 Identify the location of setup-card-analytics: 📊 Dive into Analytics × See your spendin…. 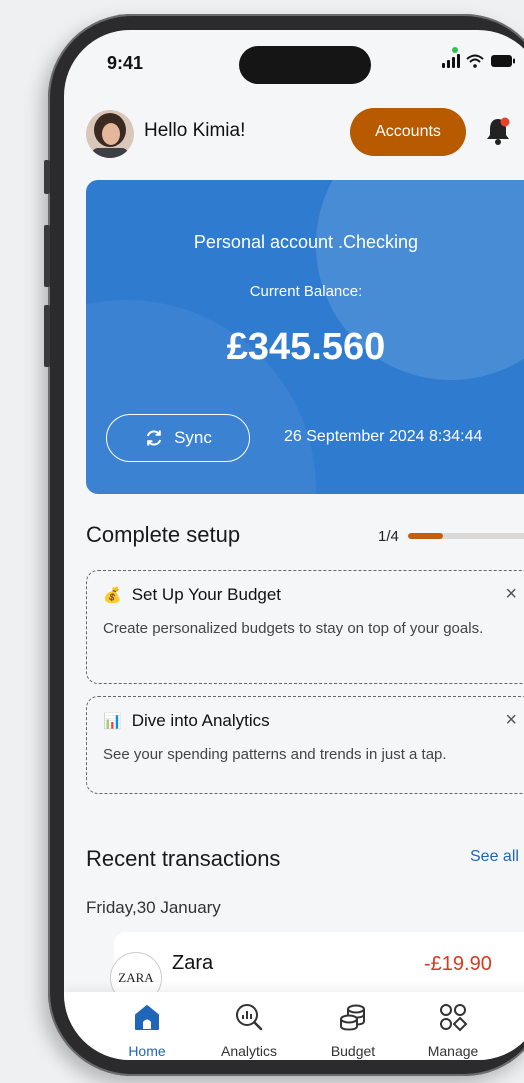
(305, 745).